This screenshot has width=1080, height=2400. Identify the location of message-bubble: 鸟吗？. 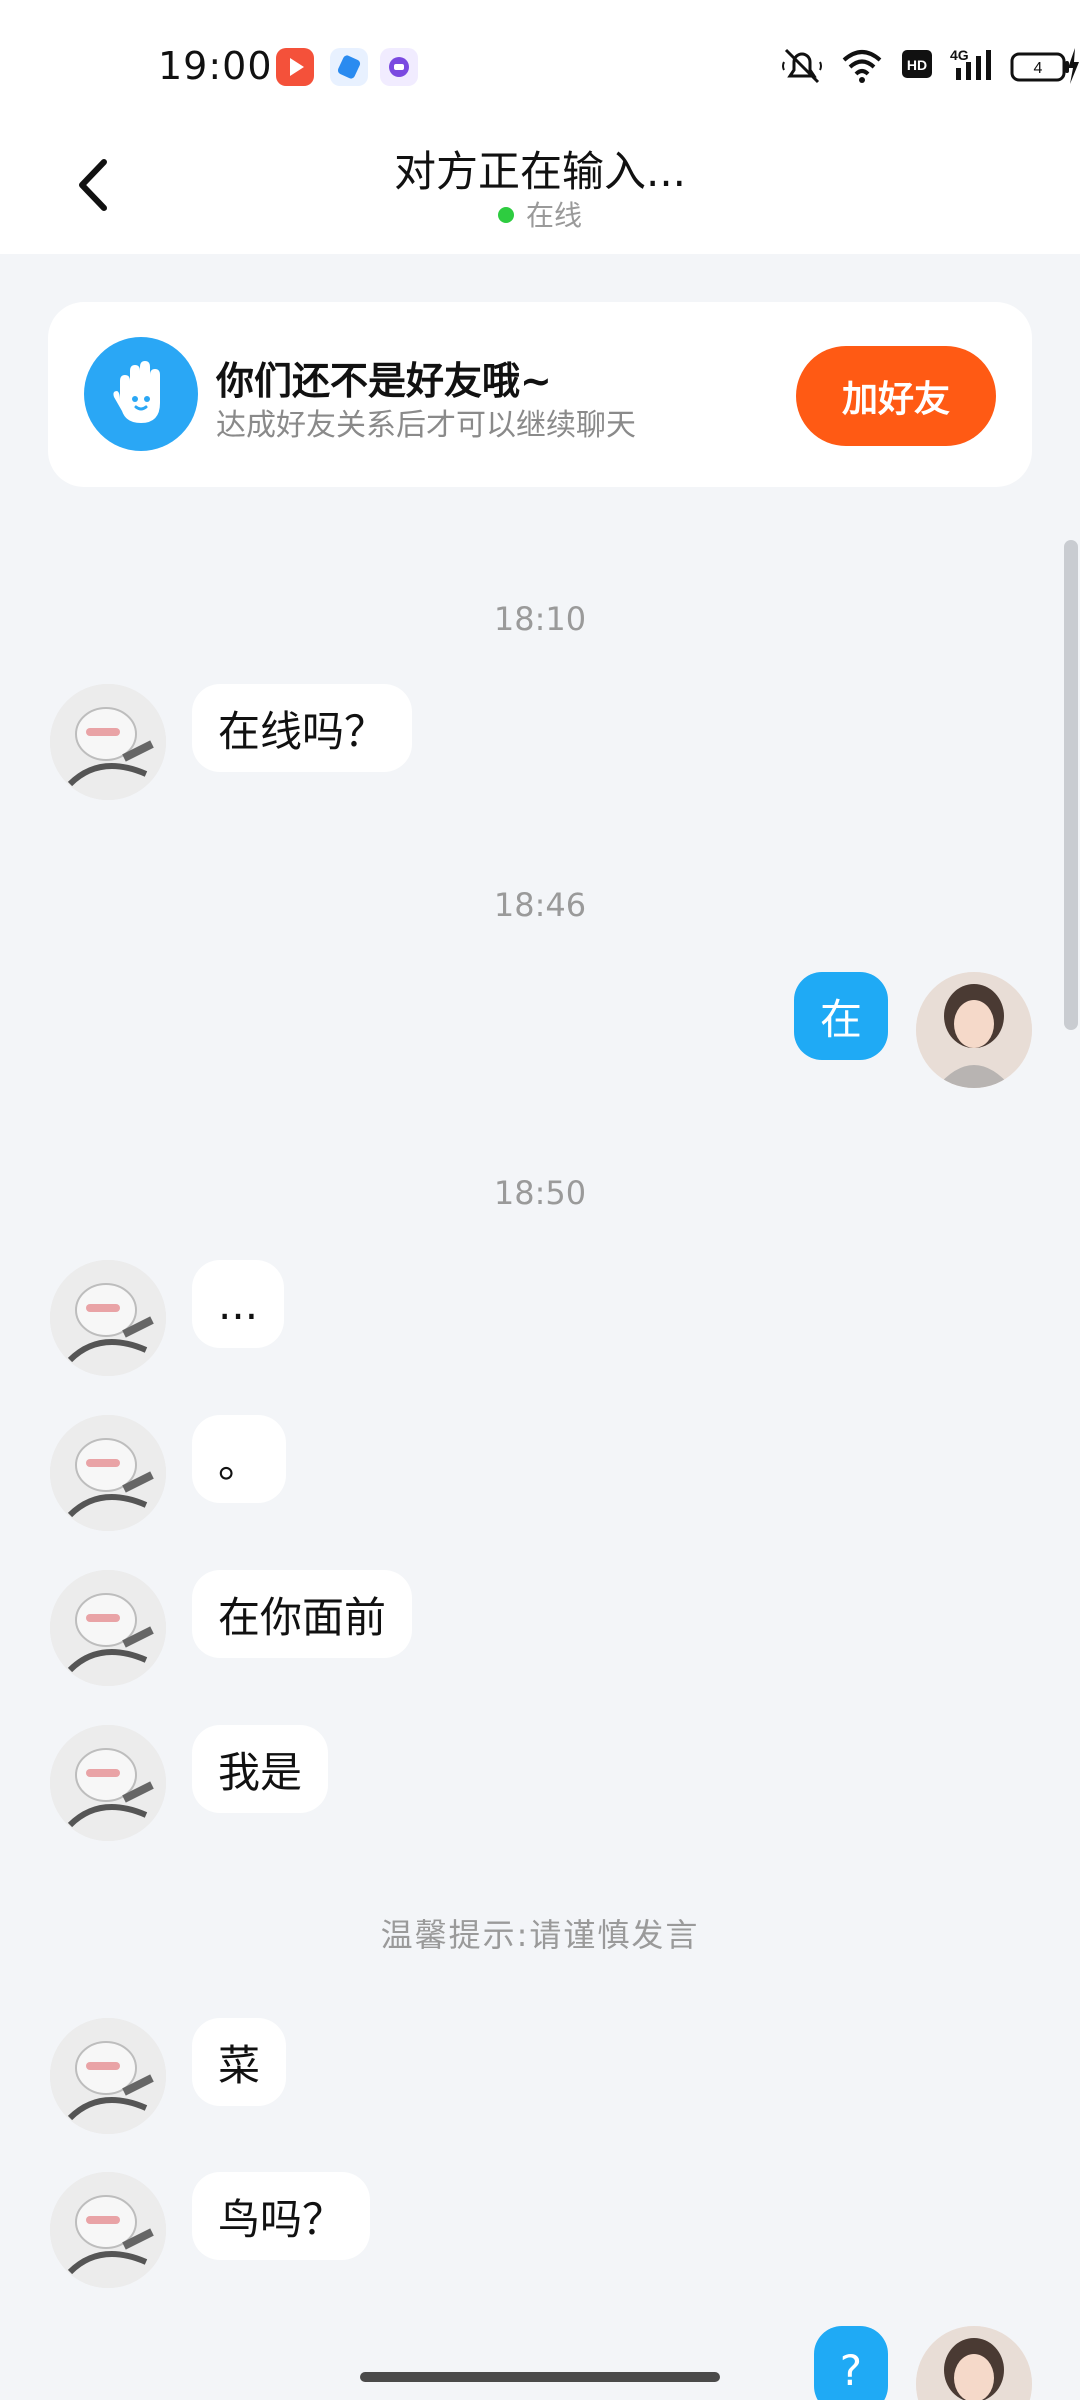
(281, 2216).